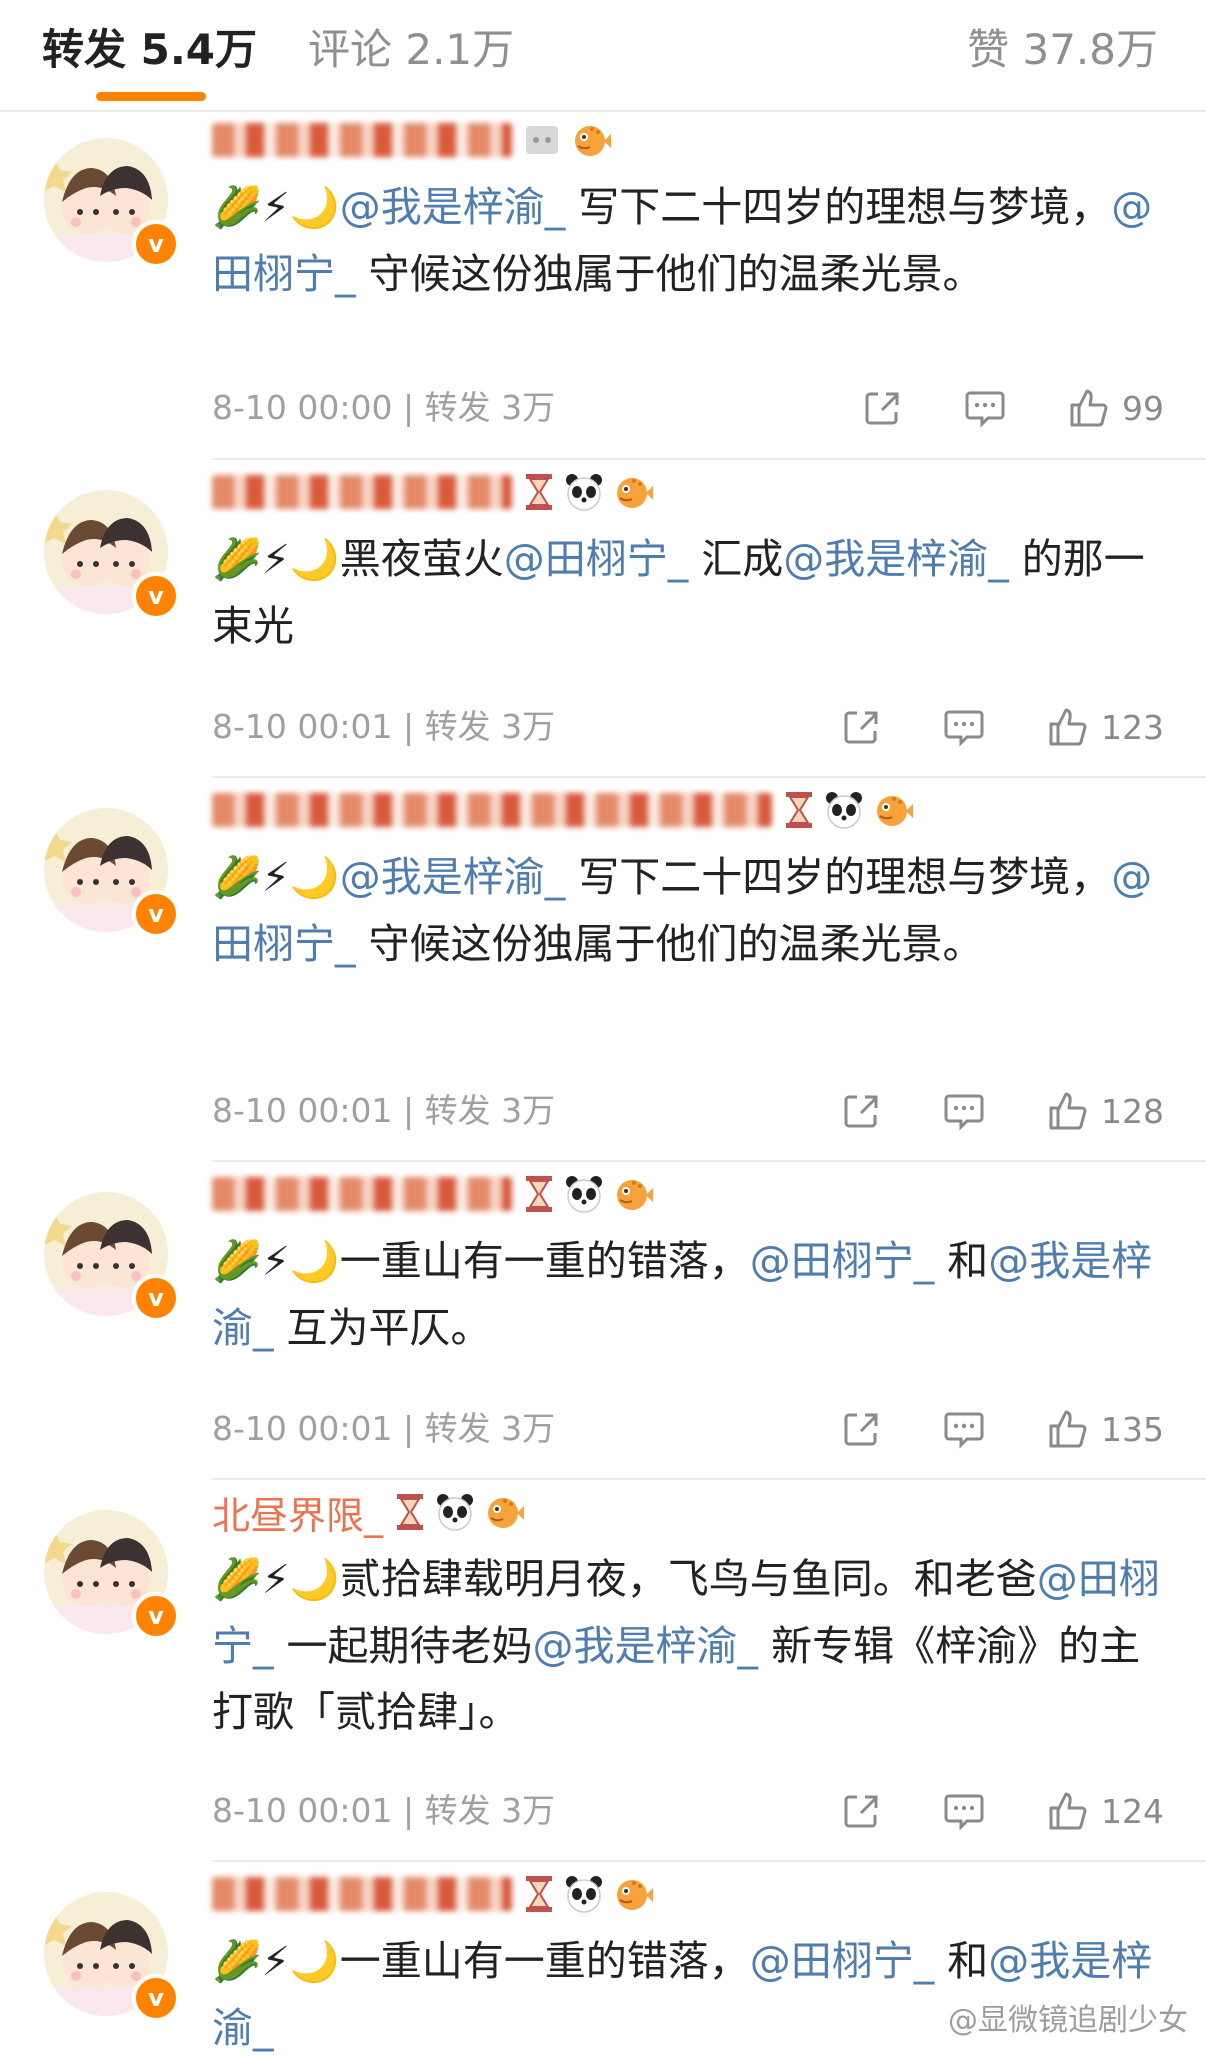 Image resolution: width=1206 pixels, height=2061 pixels. I want to click on post-meta: 8-10 00:00 | 转发 3万, so click(383, 408).